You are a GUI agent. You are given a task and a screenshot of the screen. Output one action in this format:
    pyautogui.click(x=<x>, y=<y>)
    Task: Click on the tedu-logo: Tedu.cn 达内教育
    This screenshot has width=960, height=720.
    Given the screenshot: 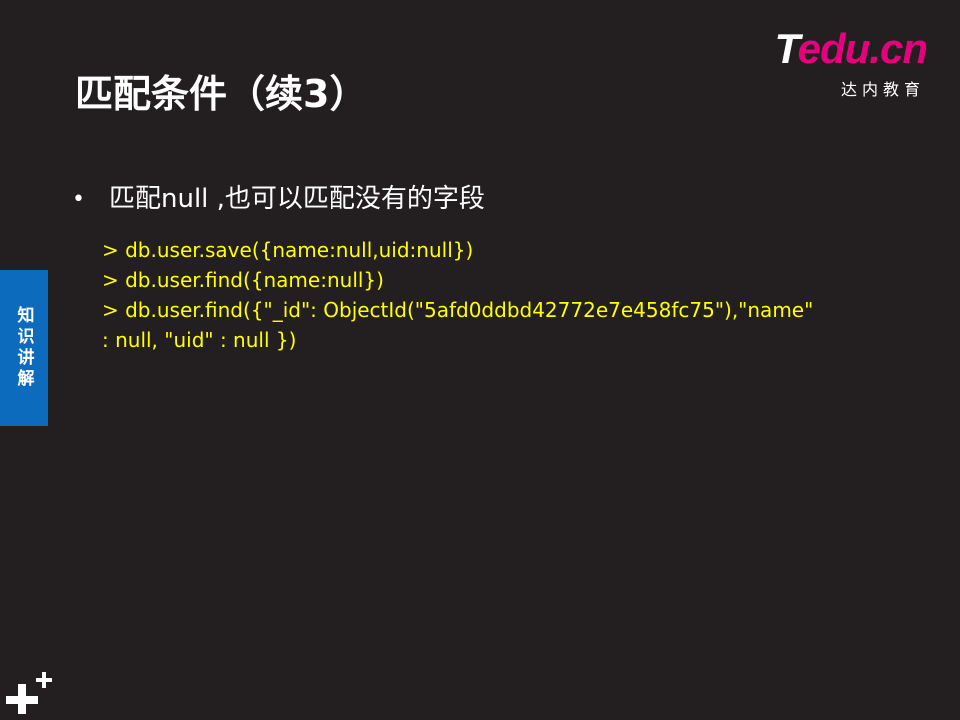 What is the action you would take?
    pyautogui.click(x=838, y=62)
    